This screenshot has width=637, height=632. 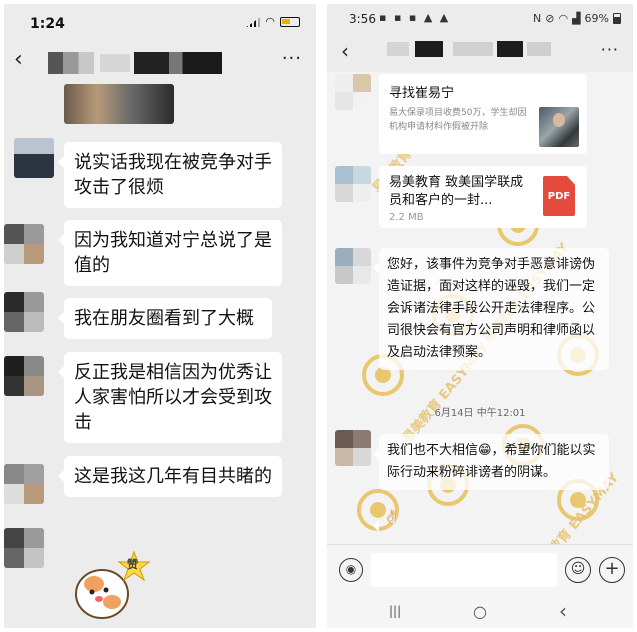 I want to click on system-navigation-bar: ||| ○ ‹, so click(x=480, y=612).